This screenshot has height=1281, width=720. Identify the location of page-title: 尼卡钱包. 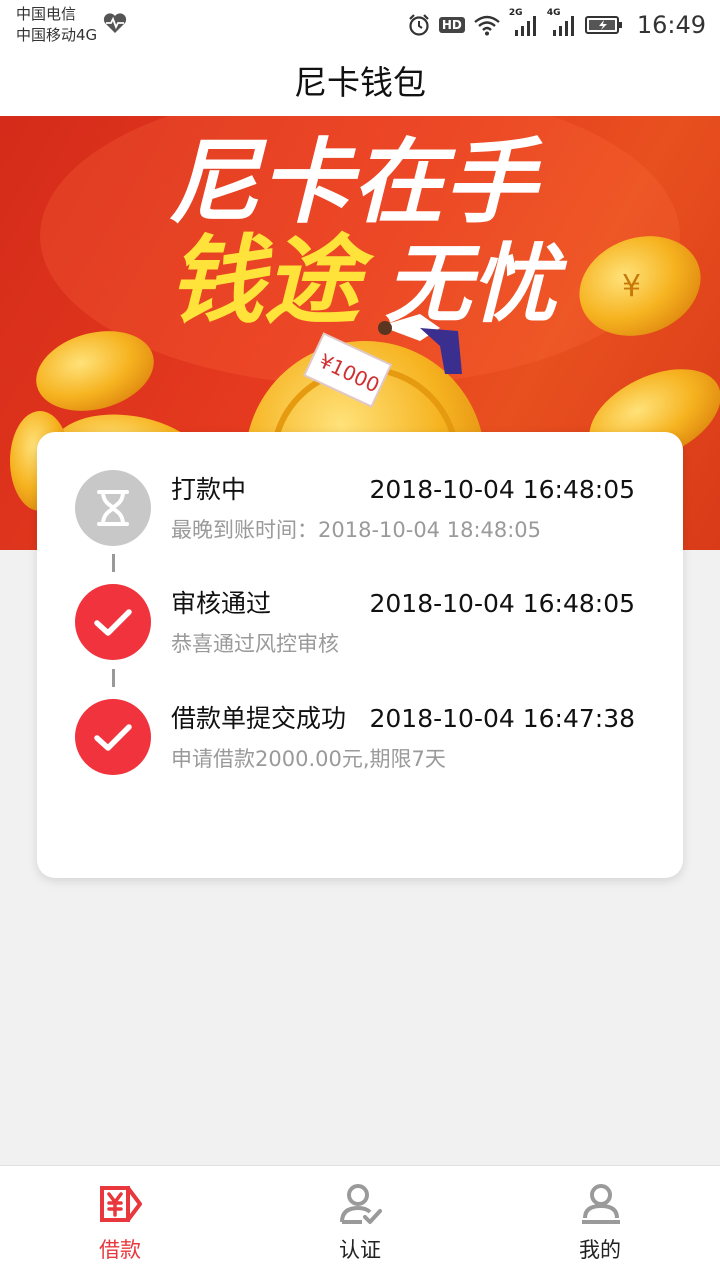
(360, 82).